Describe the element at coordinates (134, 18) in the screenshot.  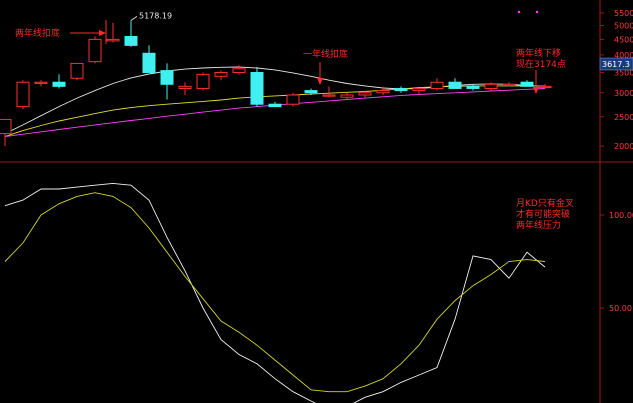
I see `peak-marker` at that location.